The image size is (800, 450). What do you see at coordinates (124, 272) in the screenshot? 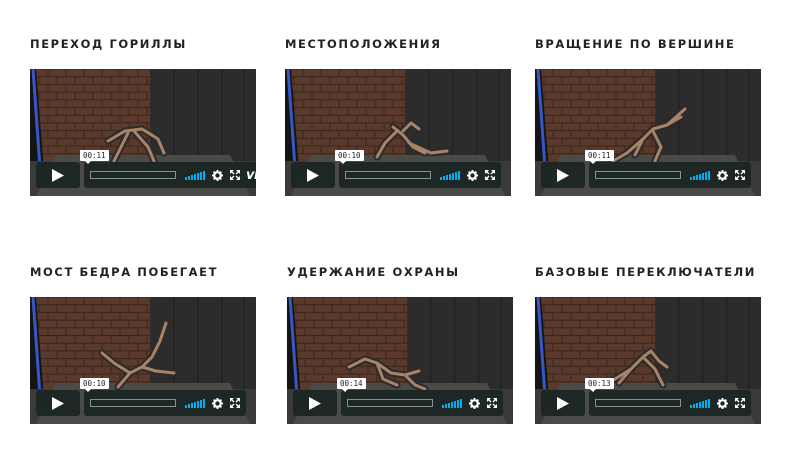
I see `video-title: МОСТ БЕДРА ПОБЕГАЕТ` at bounding box center [124, 272].